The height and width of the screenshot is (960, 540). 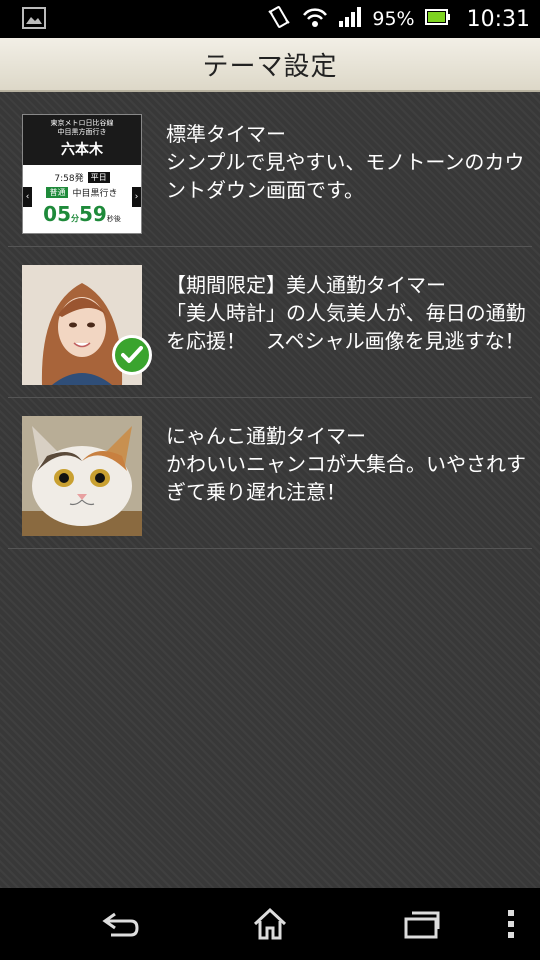 I want to click on action-bar: テーマ設定, so click(x=270, y=65).